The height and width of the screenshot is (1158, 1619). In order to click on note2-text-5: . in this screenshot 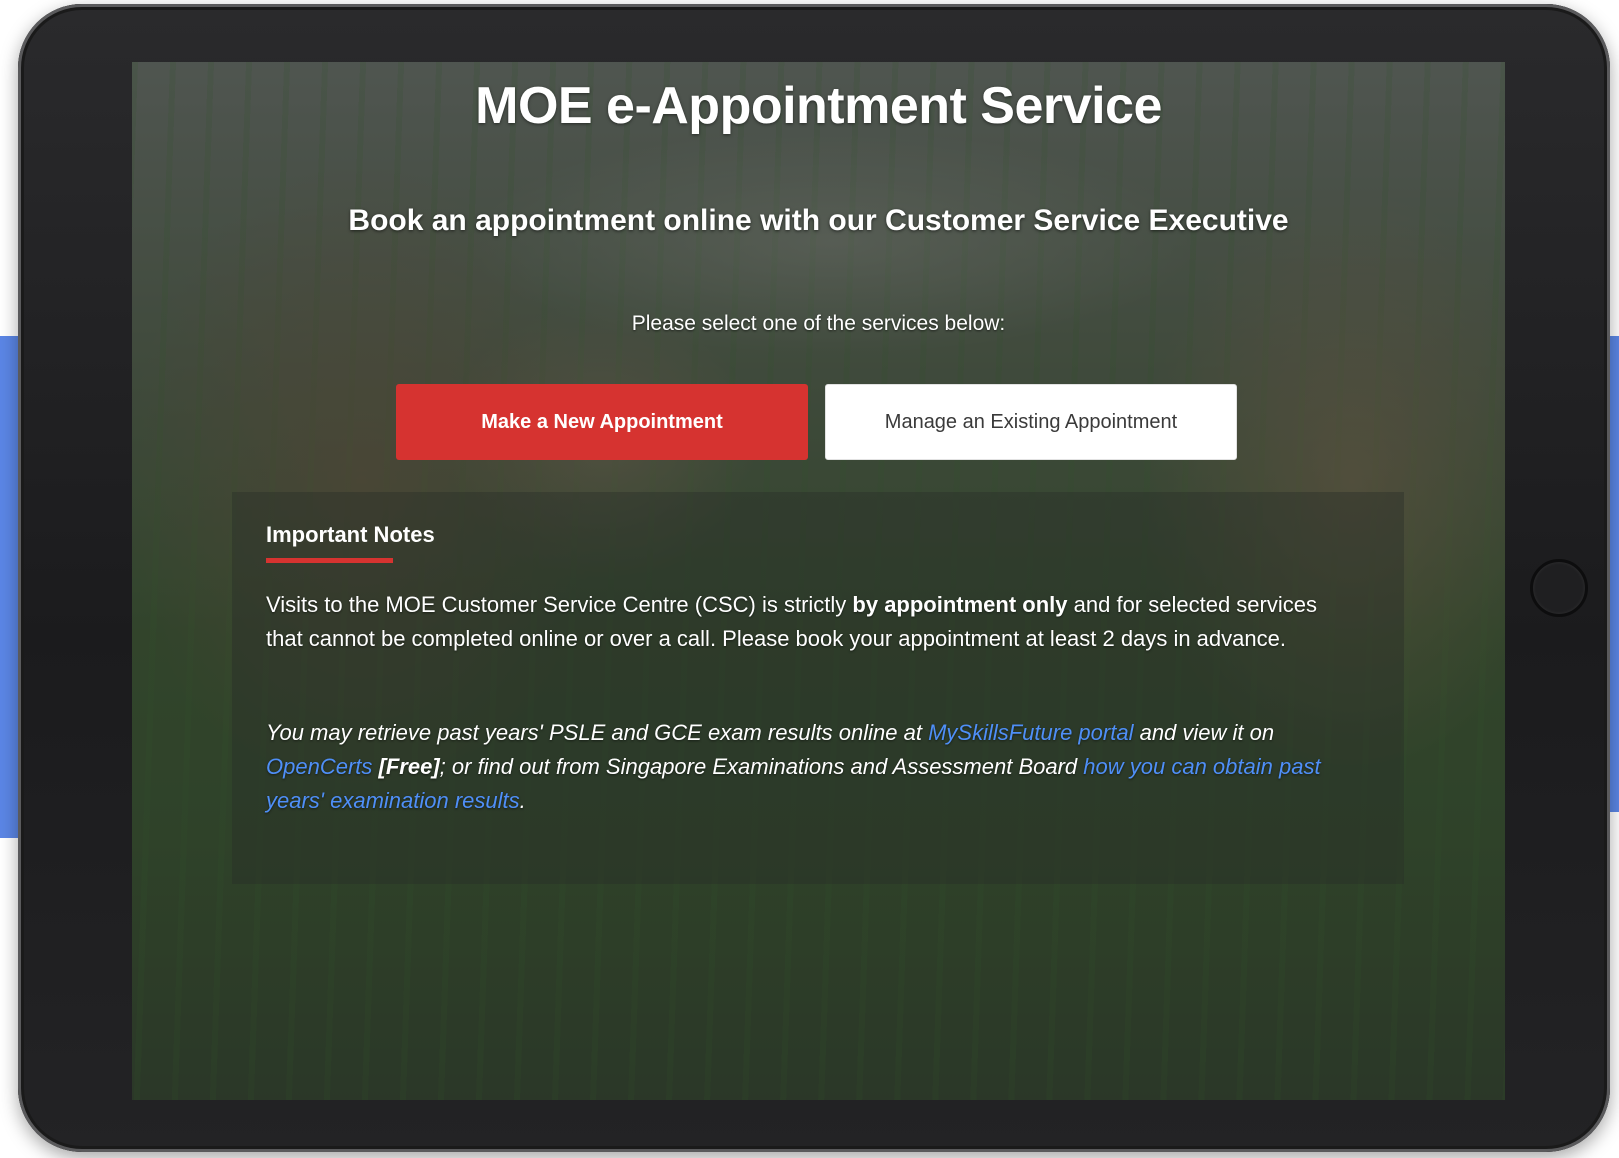, I will do `click(522, 800)`.